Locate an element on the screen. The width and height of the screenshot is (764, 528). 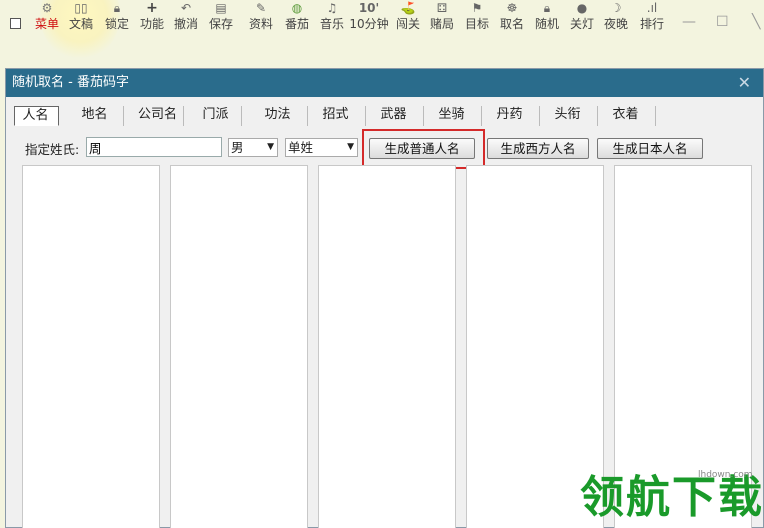
bulb-icon: ● is located at coordinates (582, 8).